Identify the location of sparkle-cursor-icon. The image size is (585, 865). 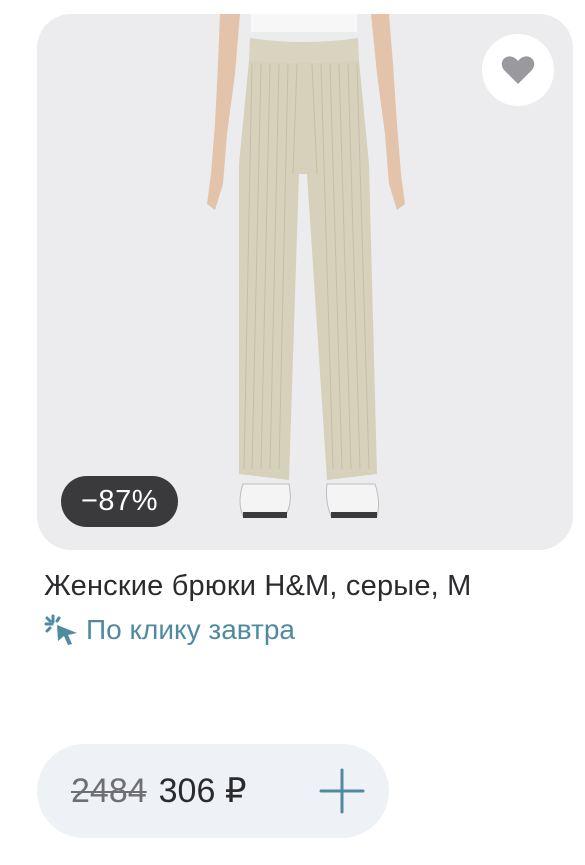
(60, 629).